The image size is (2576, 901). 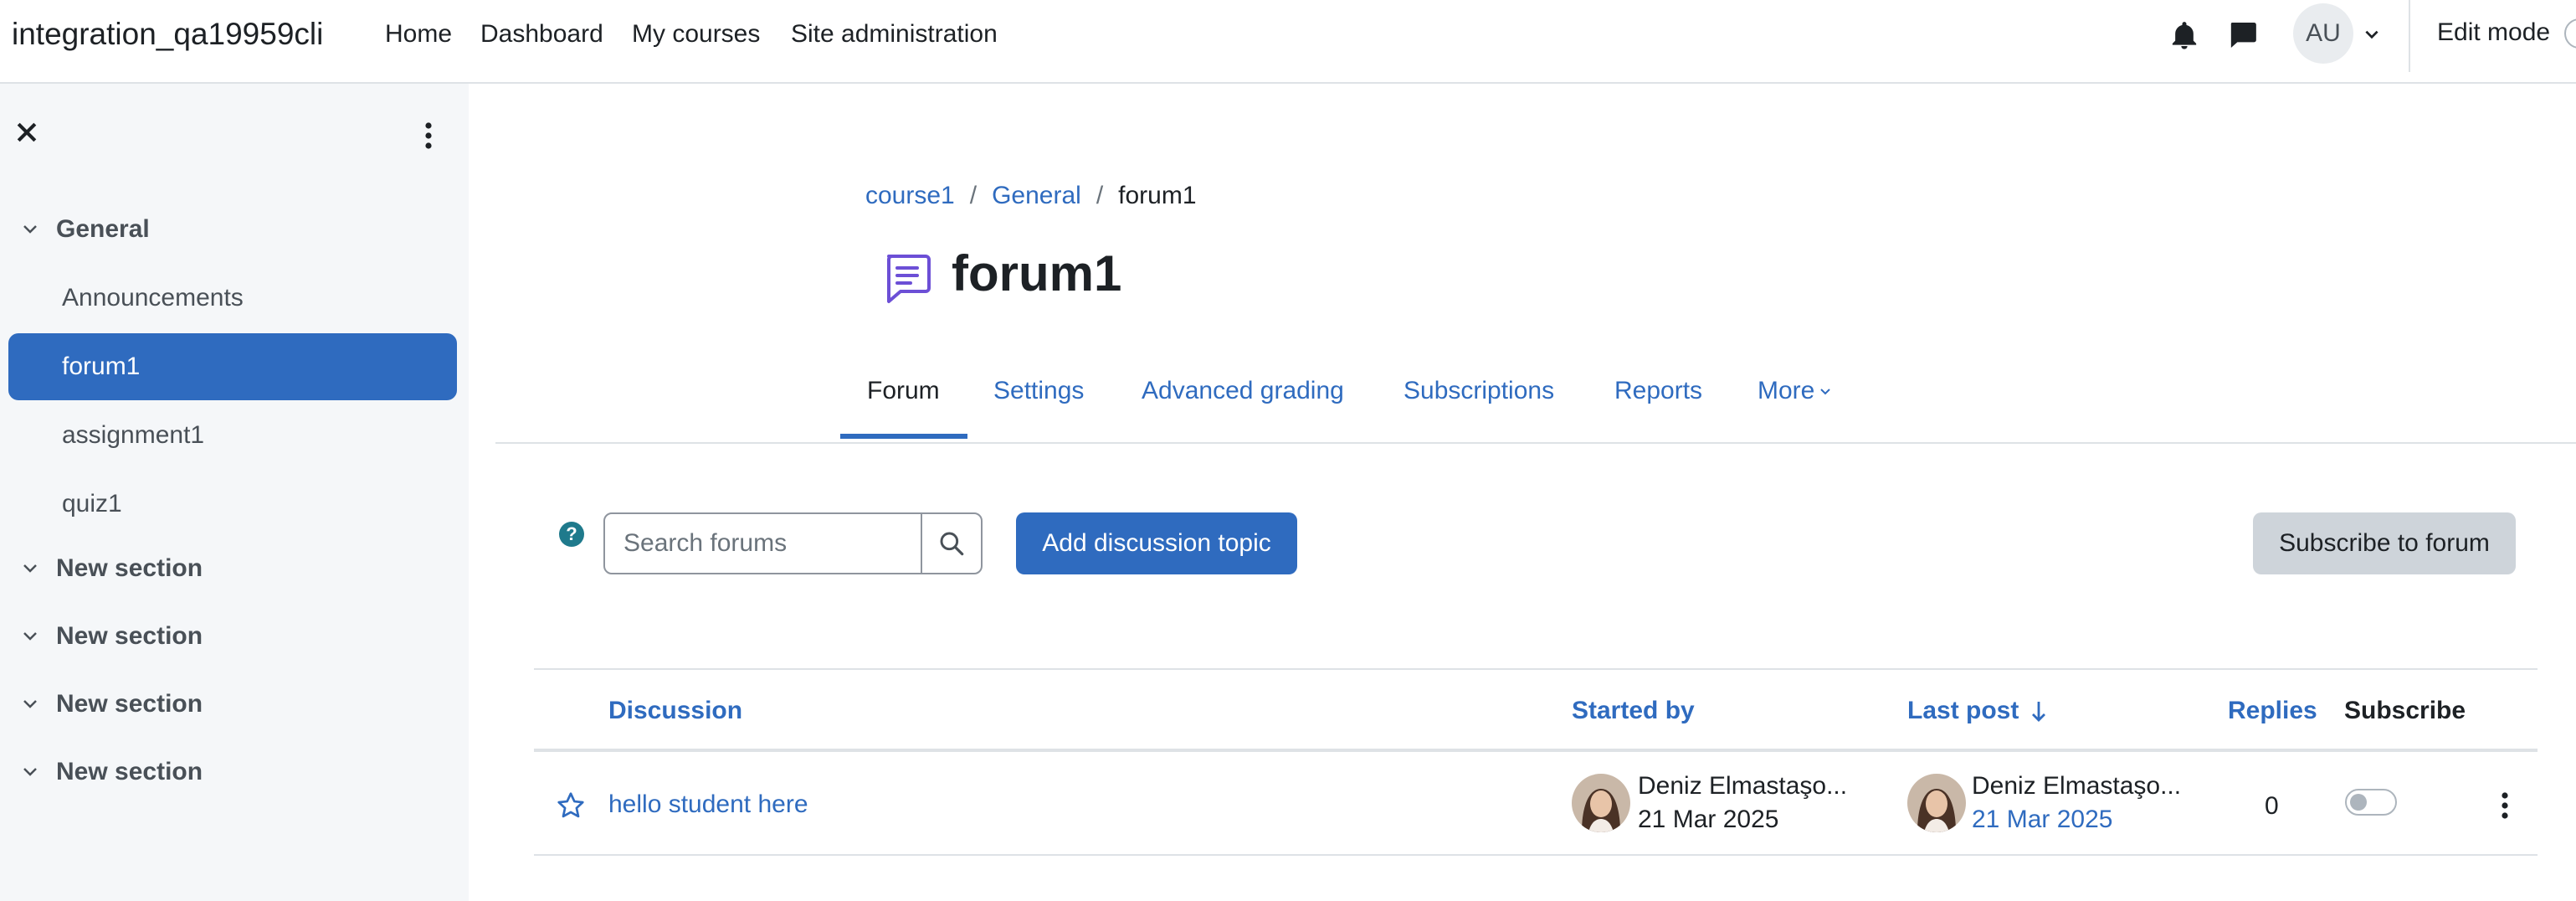 I want to click on close-icon, so click(x=26, y=132).